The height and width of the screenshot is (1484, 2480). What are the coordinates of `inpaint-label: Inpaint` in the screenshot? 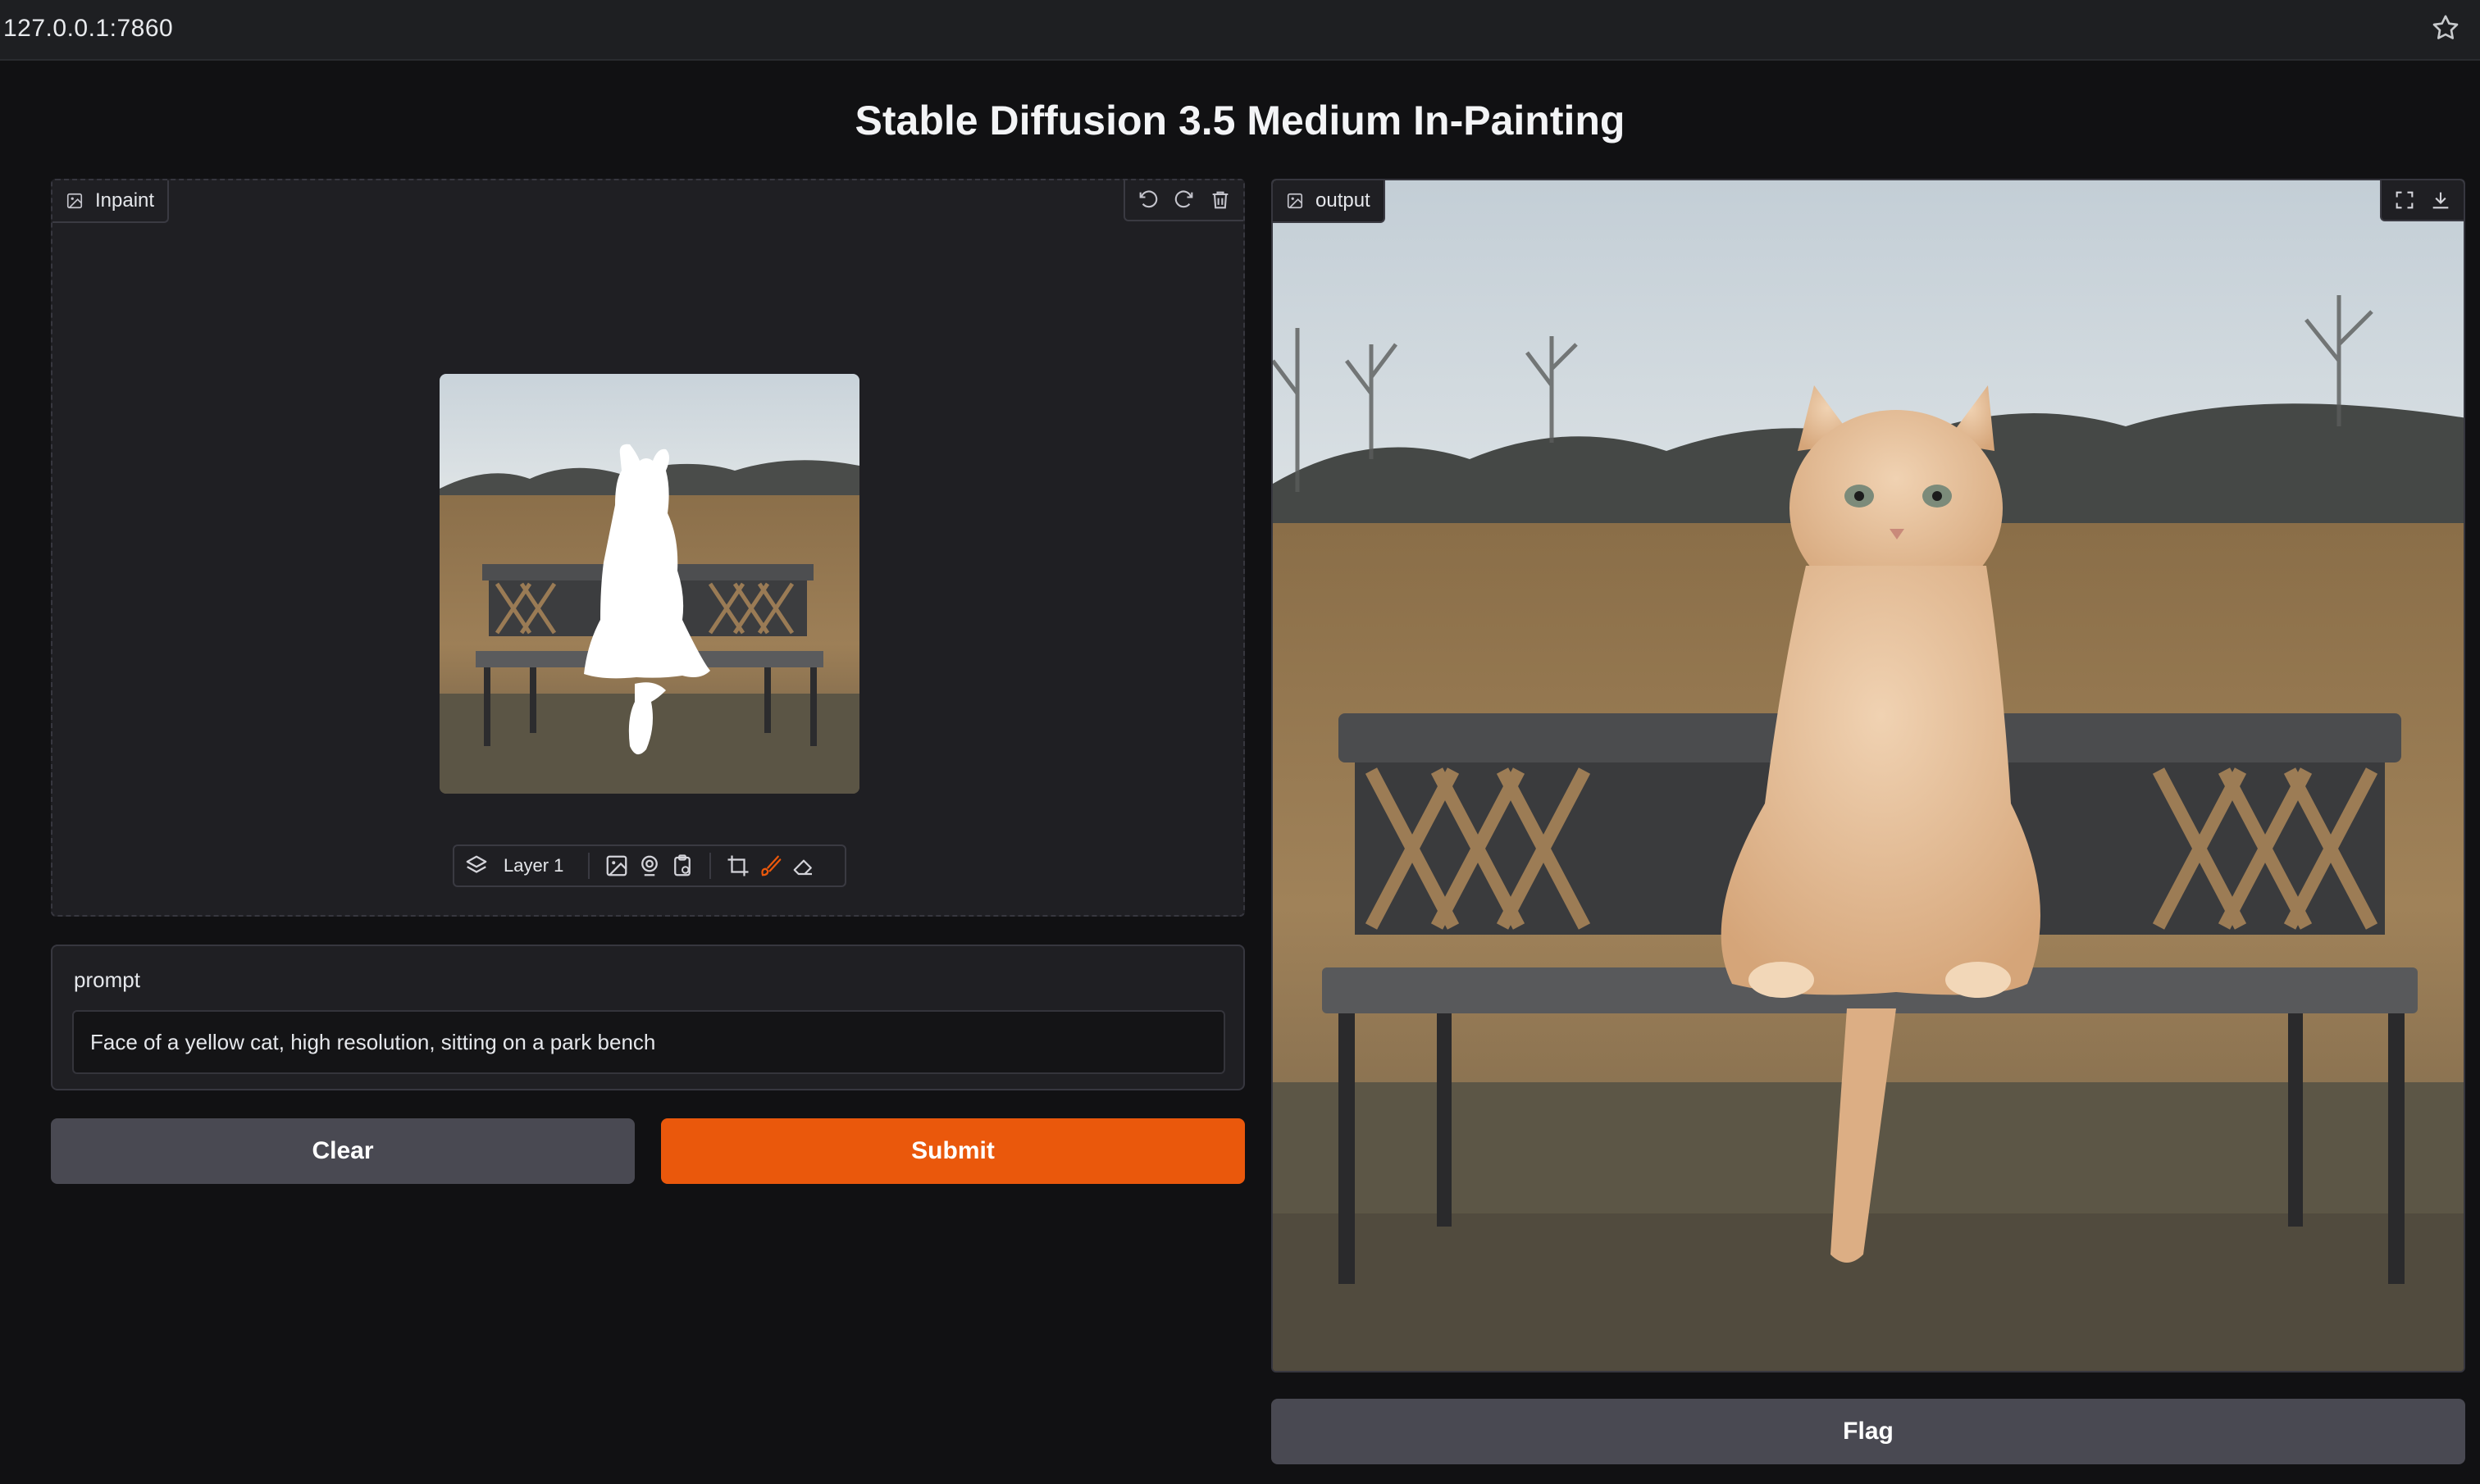 It's located at (111, 201).